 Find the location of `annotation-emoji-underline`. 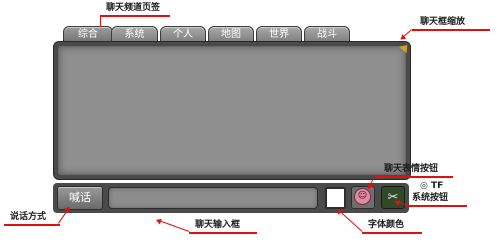

annotation-emoji-underline is located at coordinates (414, 177).